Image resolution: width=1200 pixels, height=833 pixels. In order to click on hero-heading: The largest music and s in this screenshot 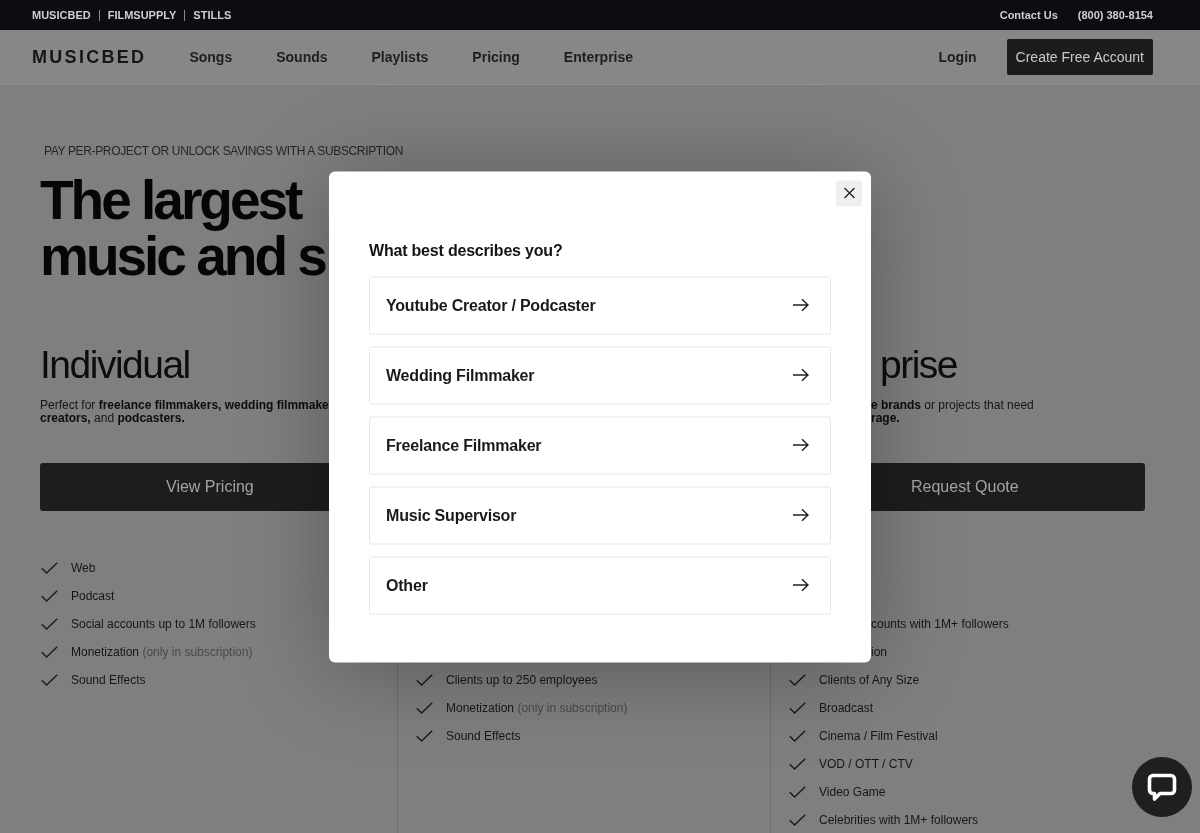, I will do `click(182, 228)`.